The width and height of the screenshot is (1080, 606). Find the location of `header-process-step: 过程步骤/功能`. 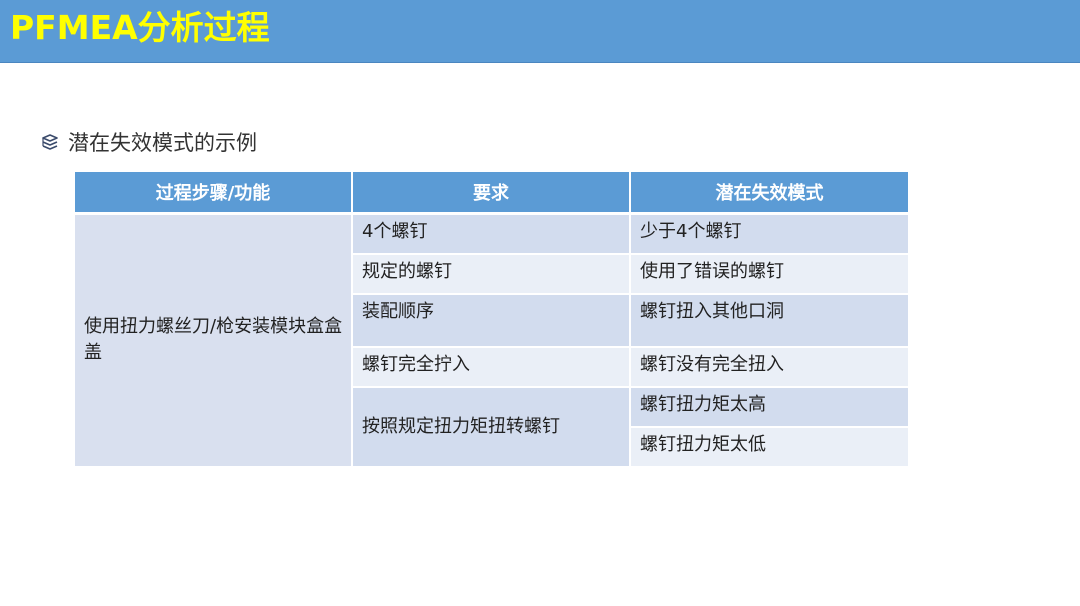

header-process-step: 过程步骤/功能 is located at coordinates (214, 193).